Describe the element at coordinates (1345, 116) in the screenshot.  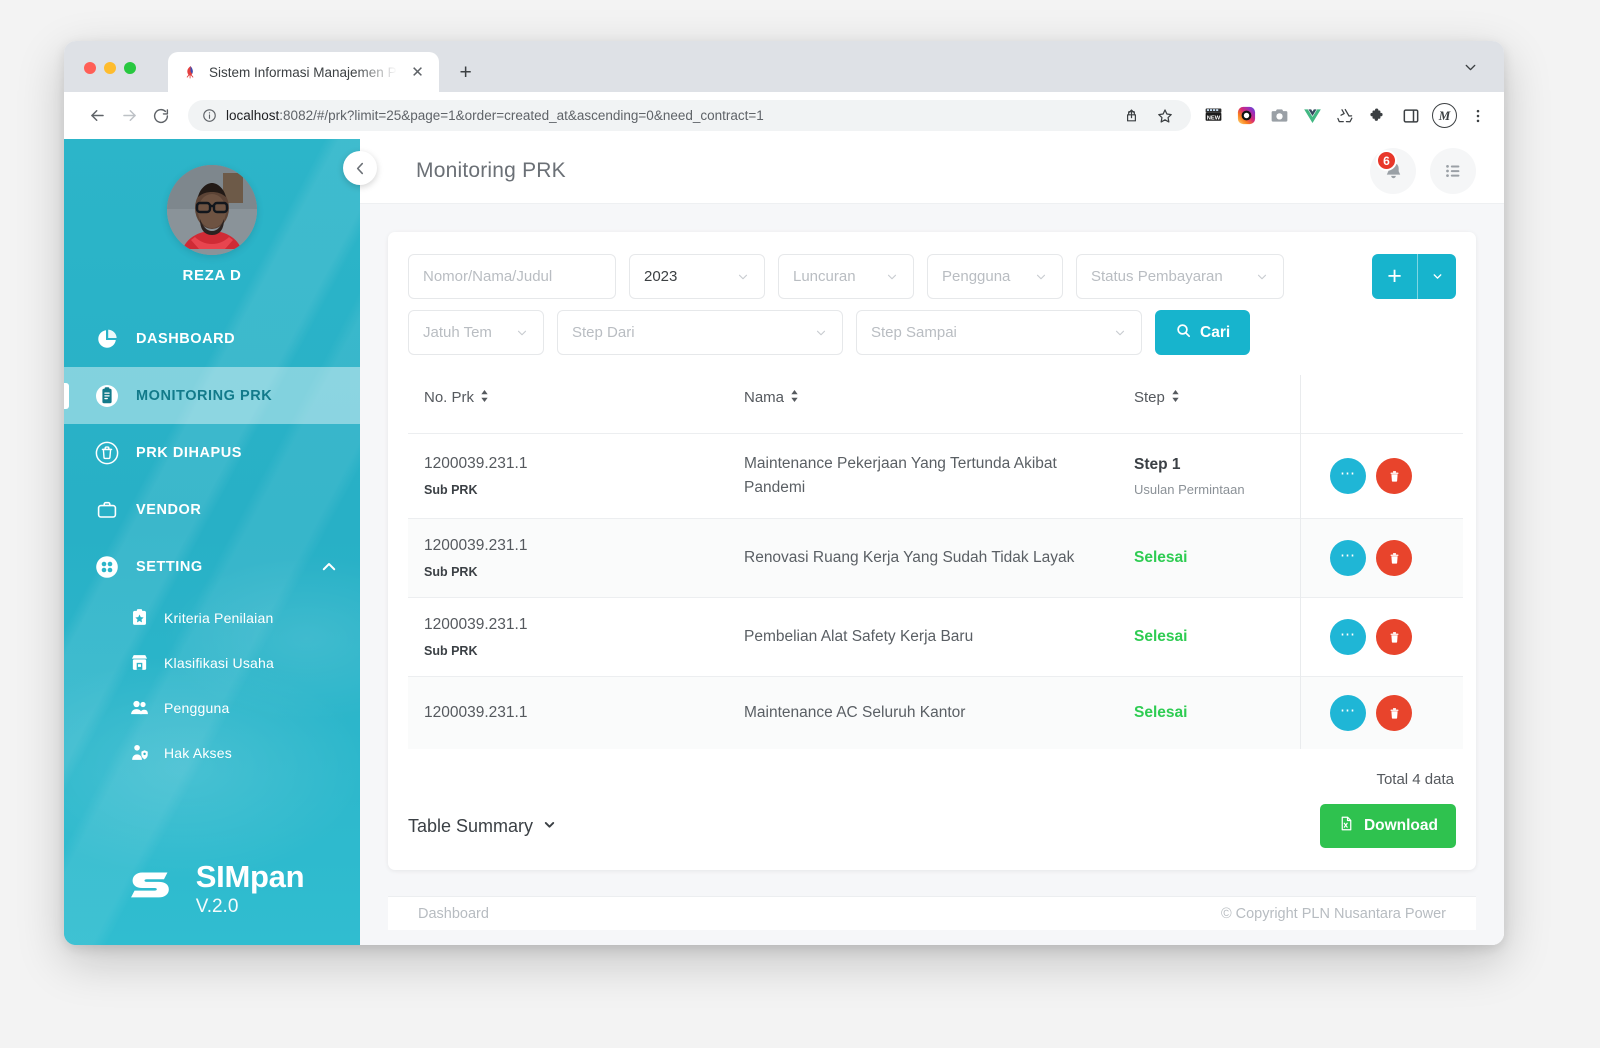
I see `recycle-extension-icon` at that location.